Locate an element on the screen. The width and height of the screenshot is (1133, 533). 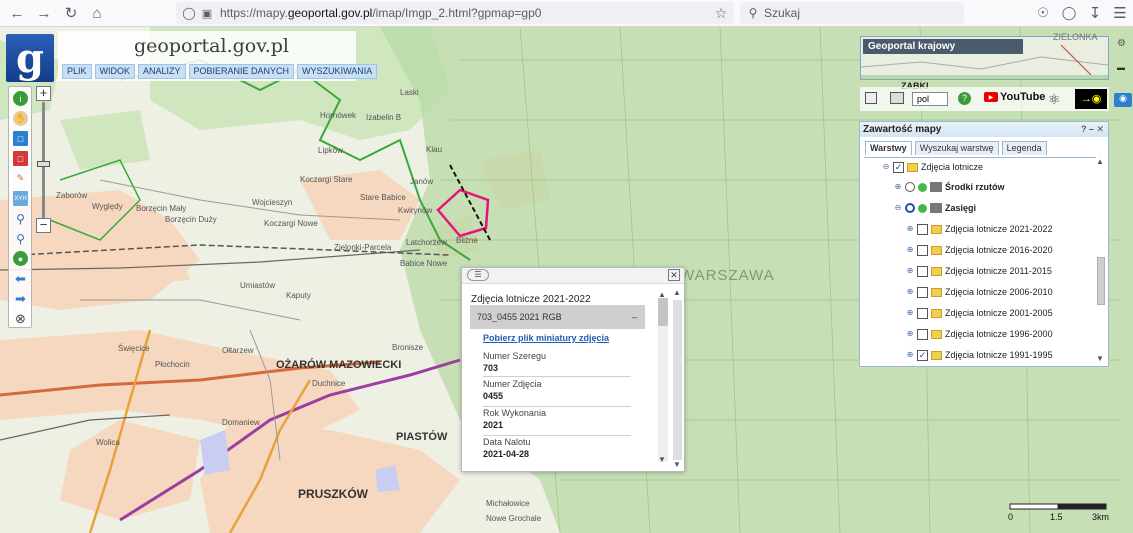
youtube-link: ▶ YouTube is located at coordinates (1014, 97).